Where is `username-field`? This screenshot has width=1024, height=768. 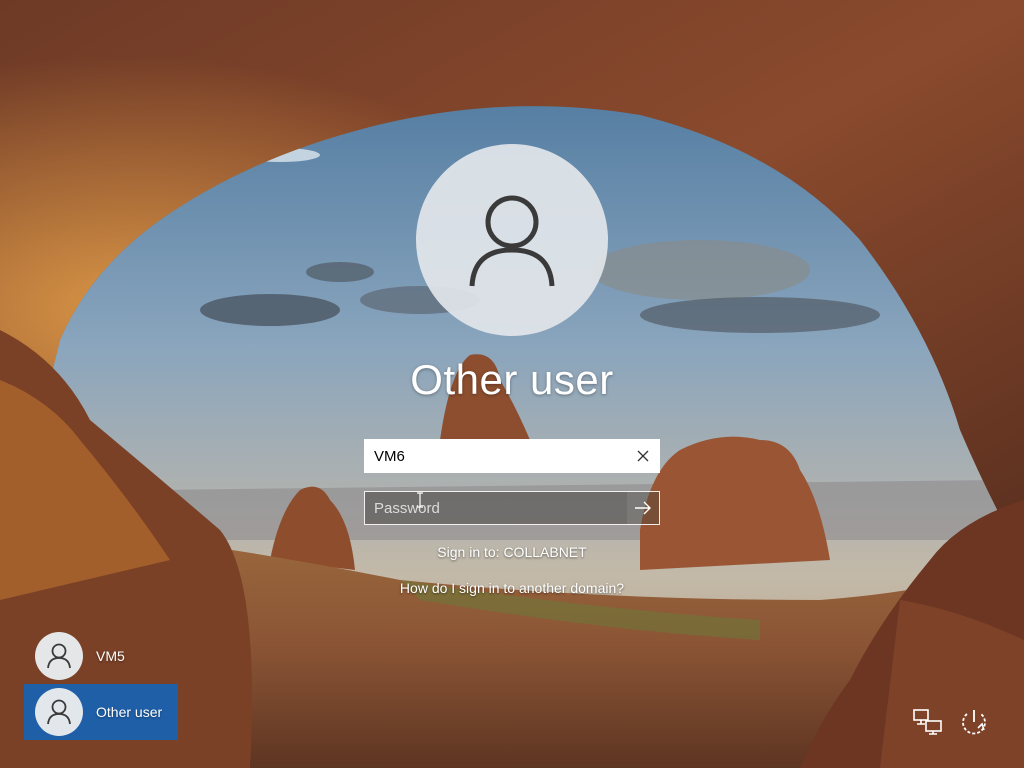
username-field is located at coordinates (512, 456).